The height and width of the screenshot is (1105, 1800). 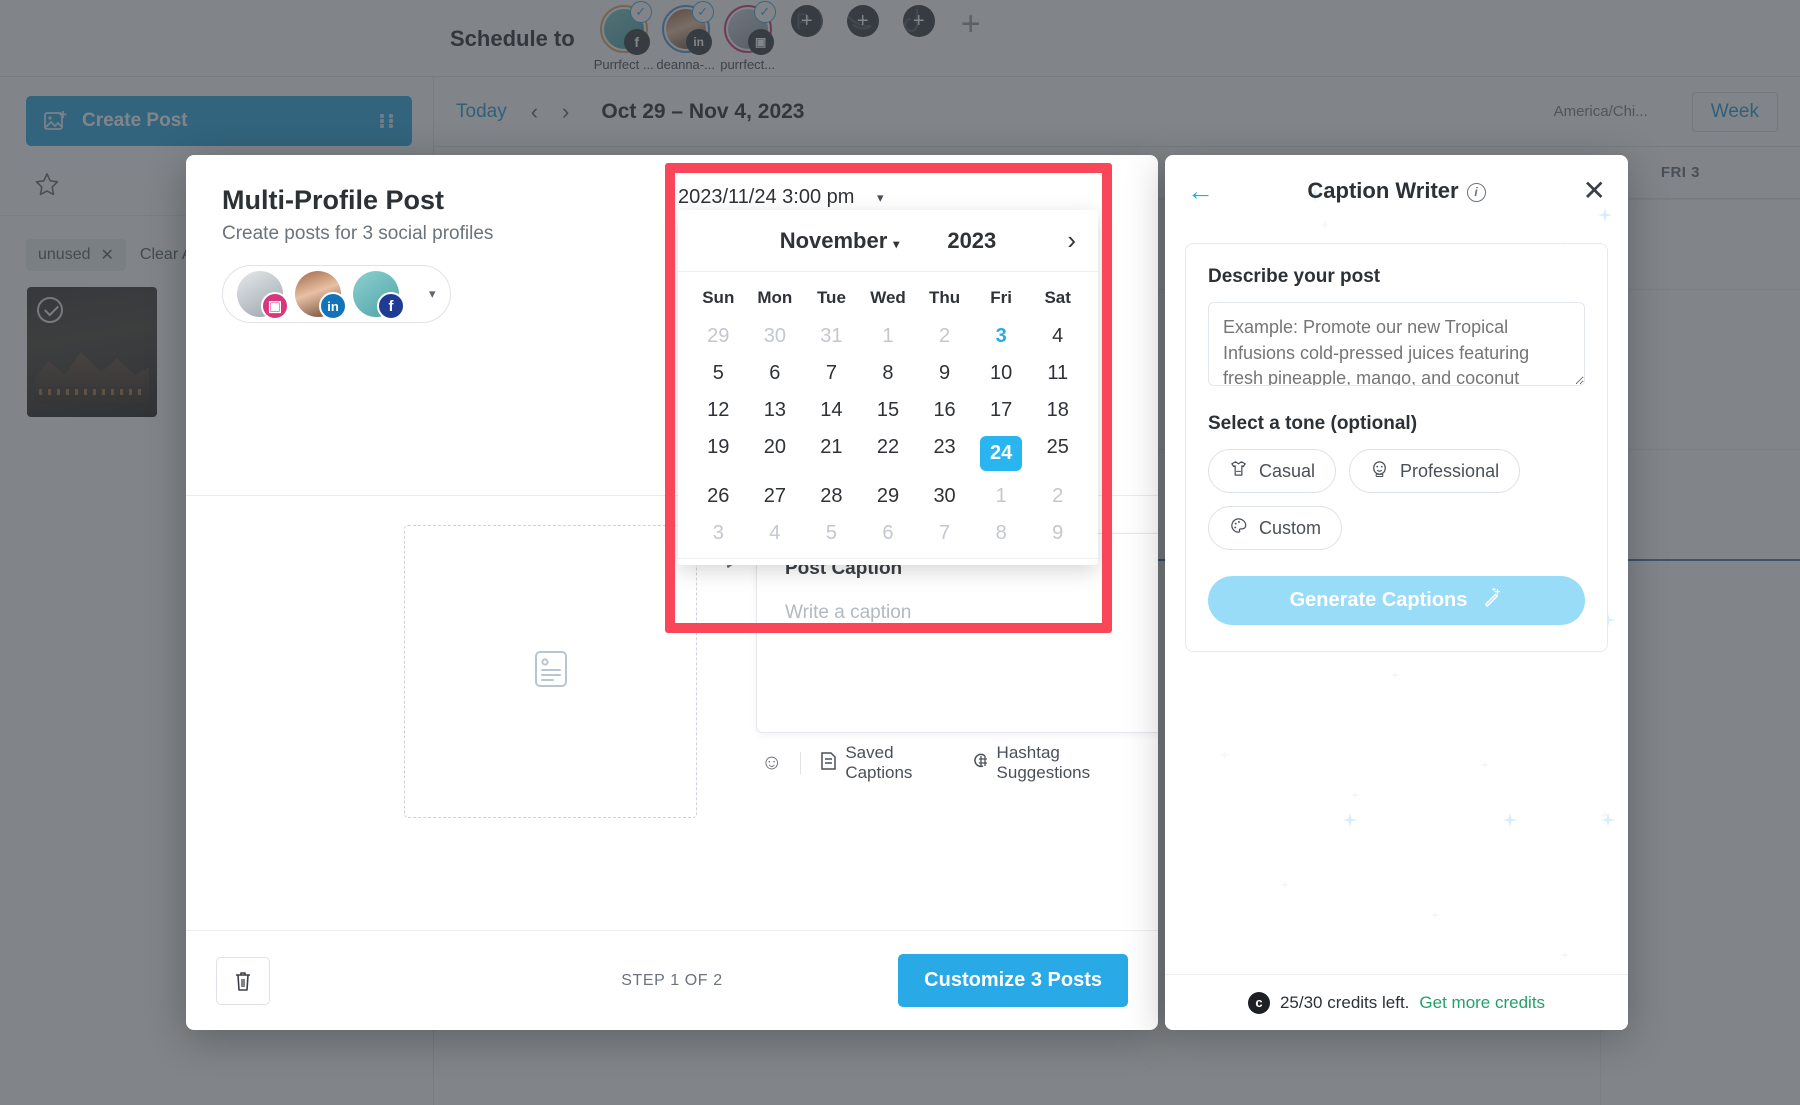 I want to click on media-dropzone, so click(x=550, y=671).